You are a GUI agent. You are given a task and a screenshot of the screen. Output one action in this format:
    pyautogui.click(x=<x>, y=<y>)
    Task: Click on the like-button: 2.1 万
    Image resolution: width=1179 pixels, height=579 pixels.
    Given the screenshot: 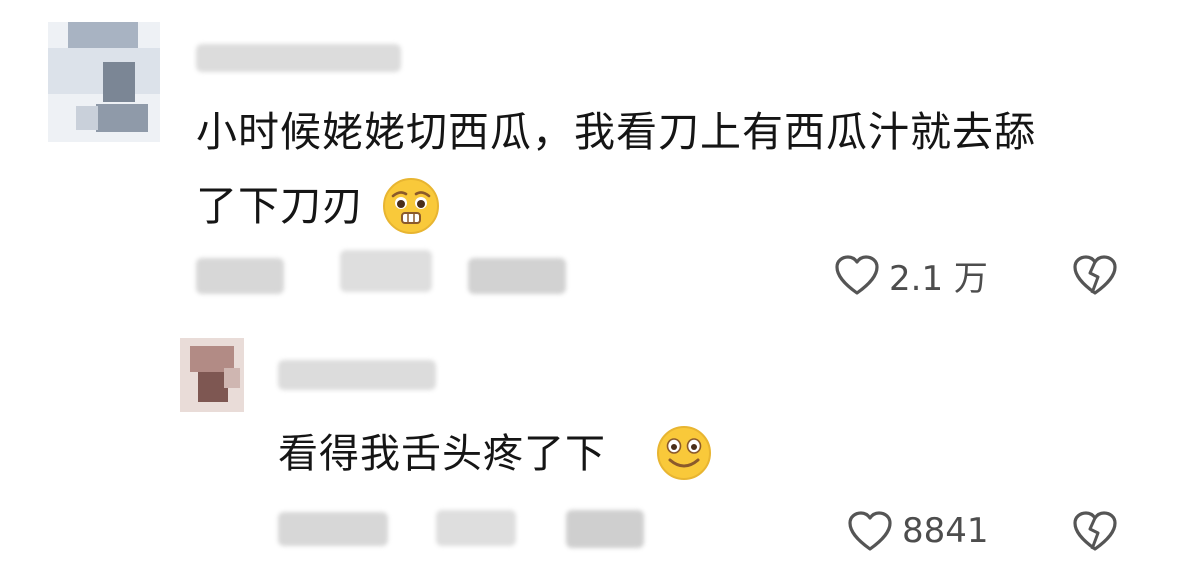 What is the action you would take?
    pyautogui.click(x=910, y=275)
    